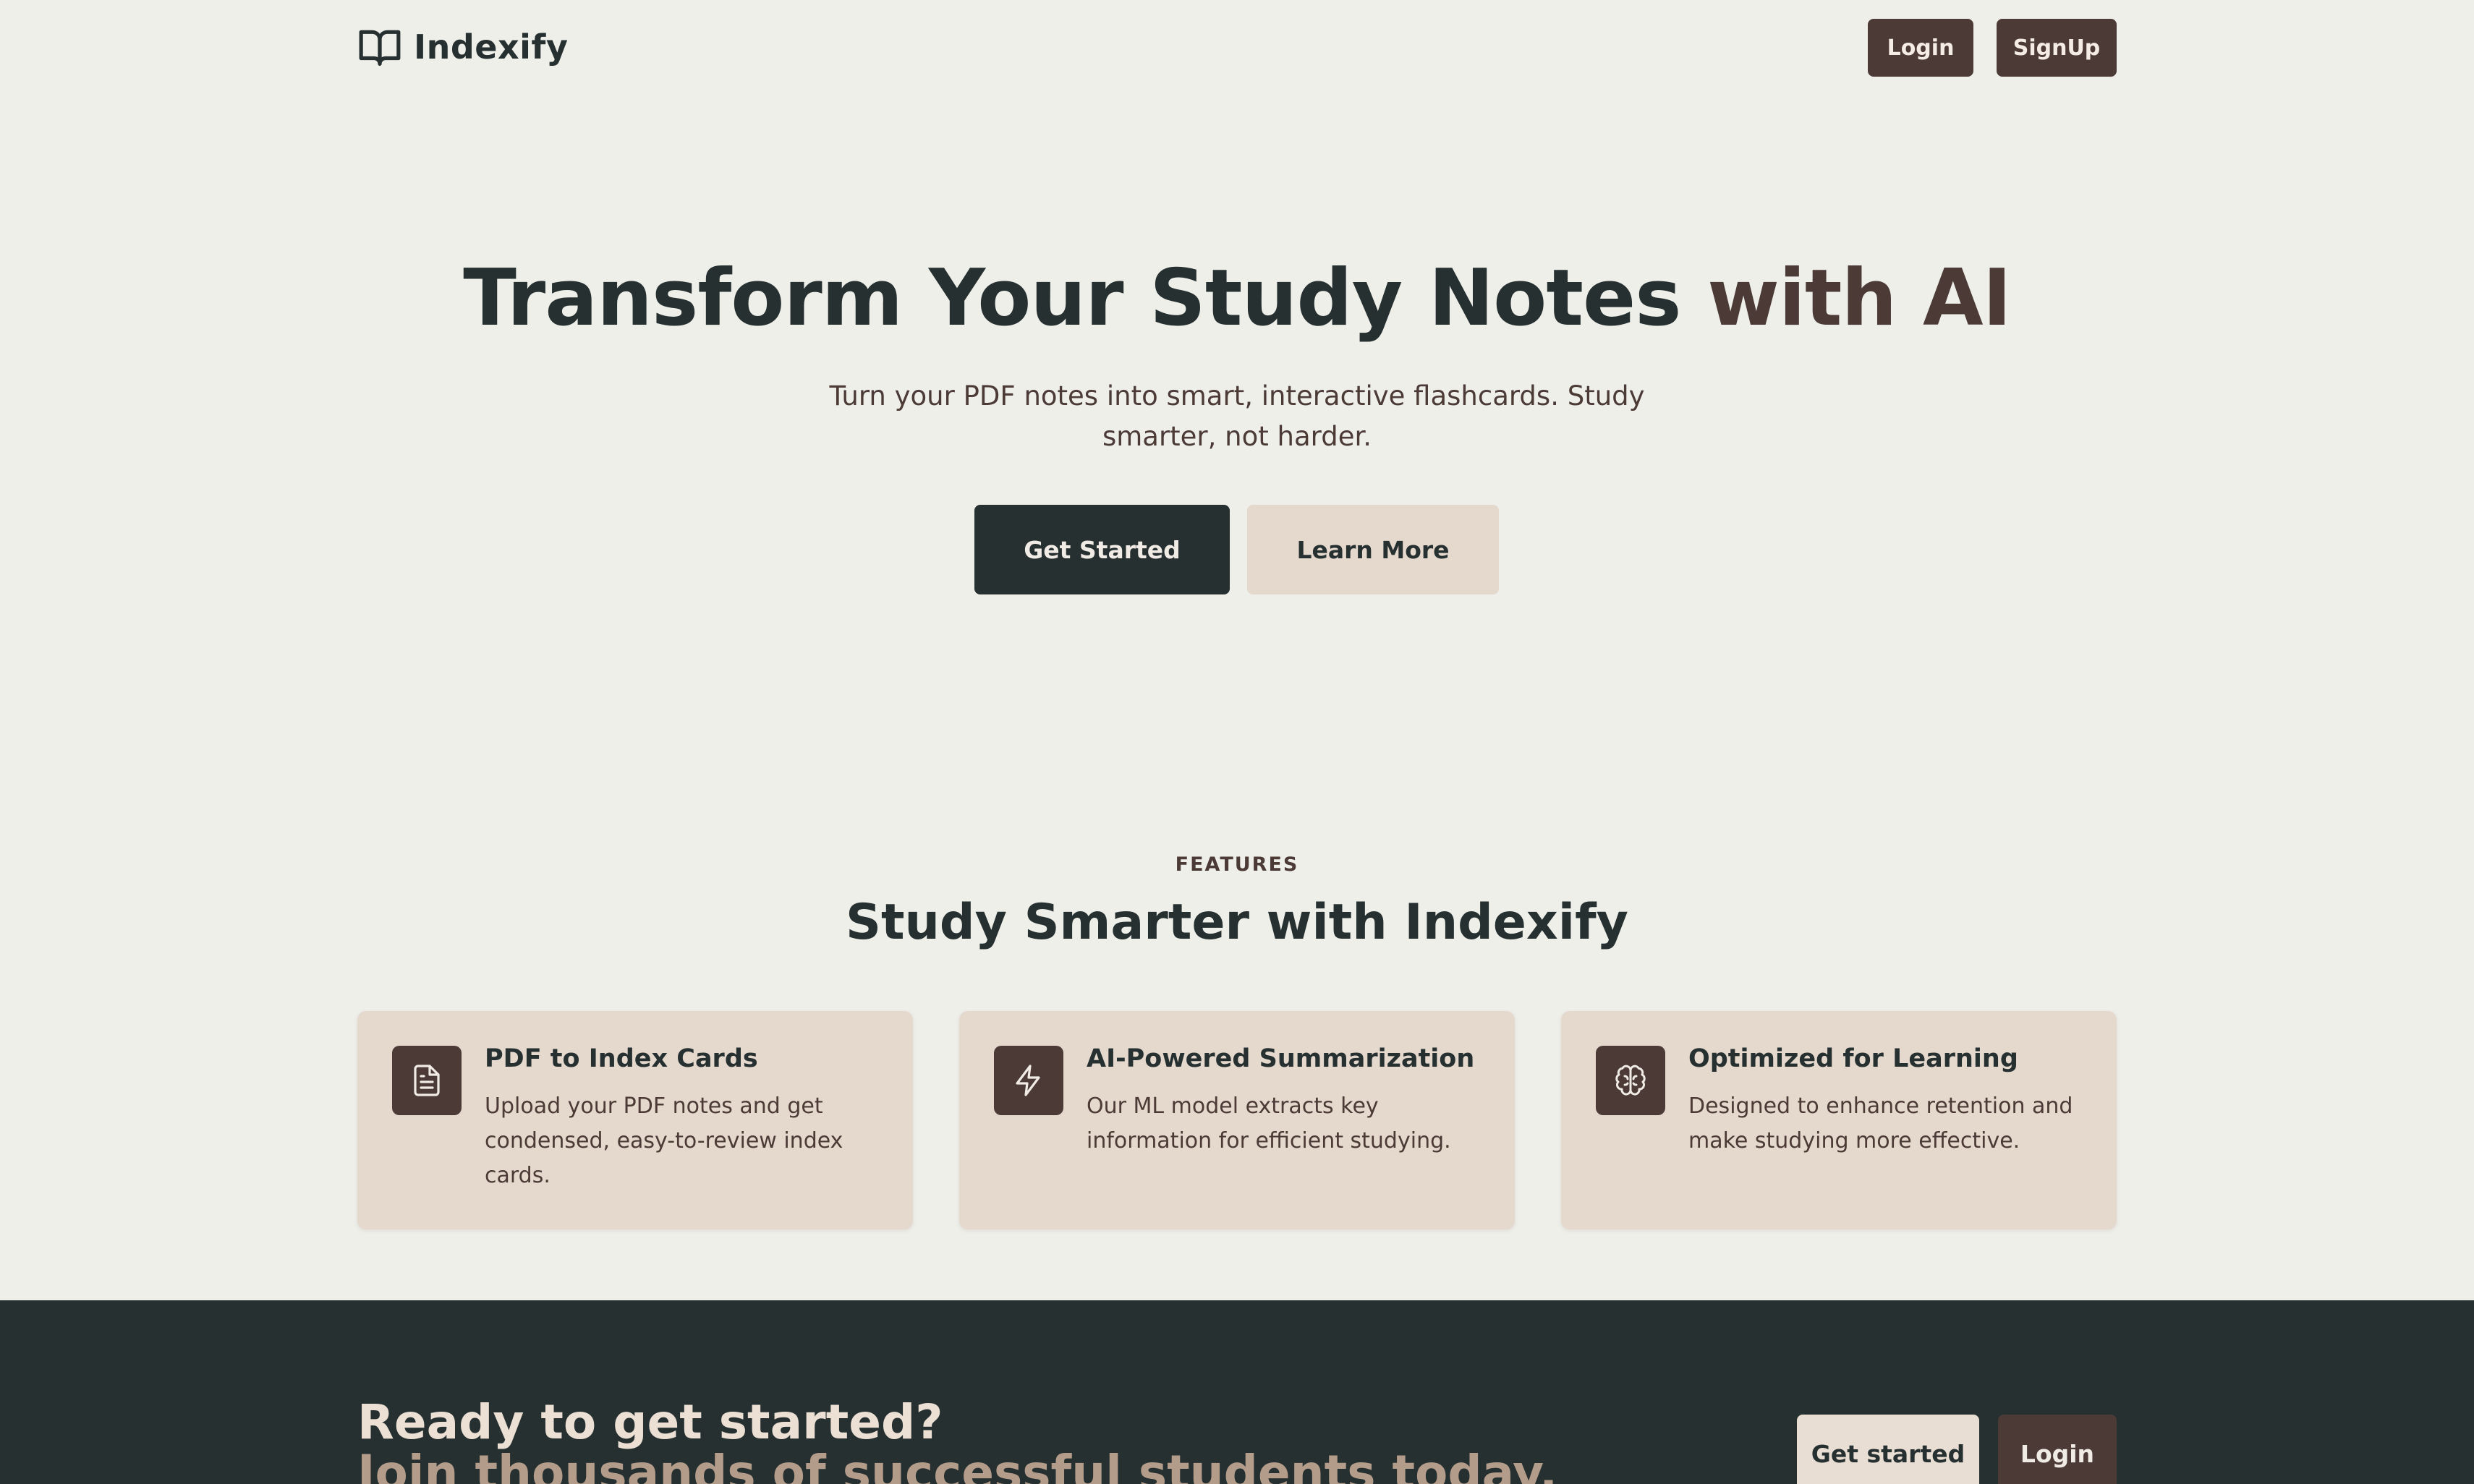  What do you see at coordinates (1102, 549) in the screenshot?
I see `get-started-button: Get Started` at bounding box center [1102, 549].